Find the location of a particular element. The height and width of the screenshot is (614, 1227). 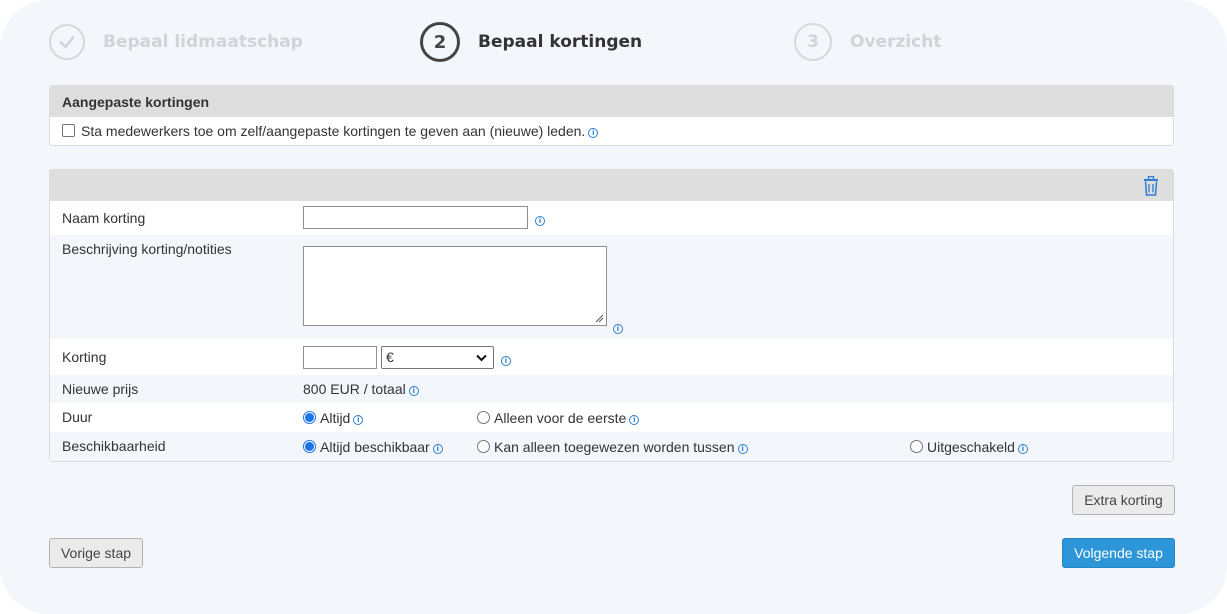

row-duration: Duur Altijd i Alleen voor de eerste i is located at coordinates (611, 417).